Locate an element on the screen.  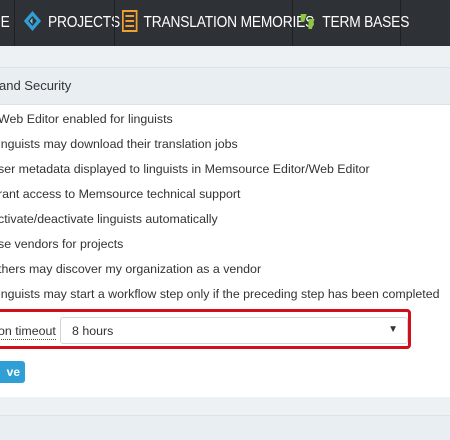
nav-projects: PROJECTS is located at coordinates (71, 23).